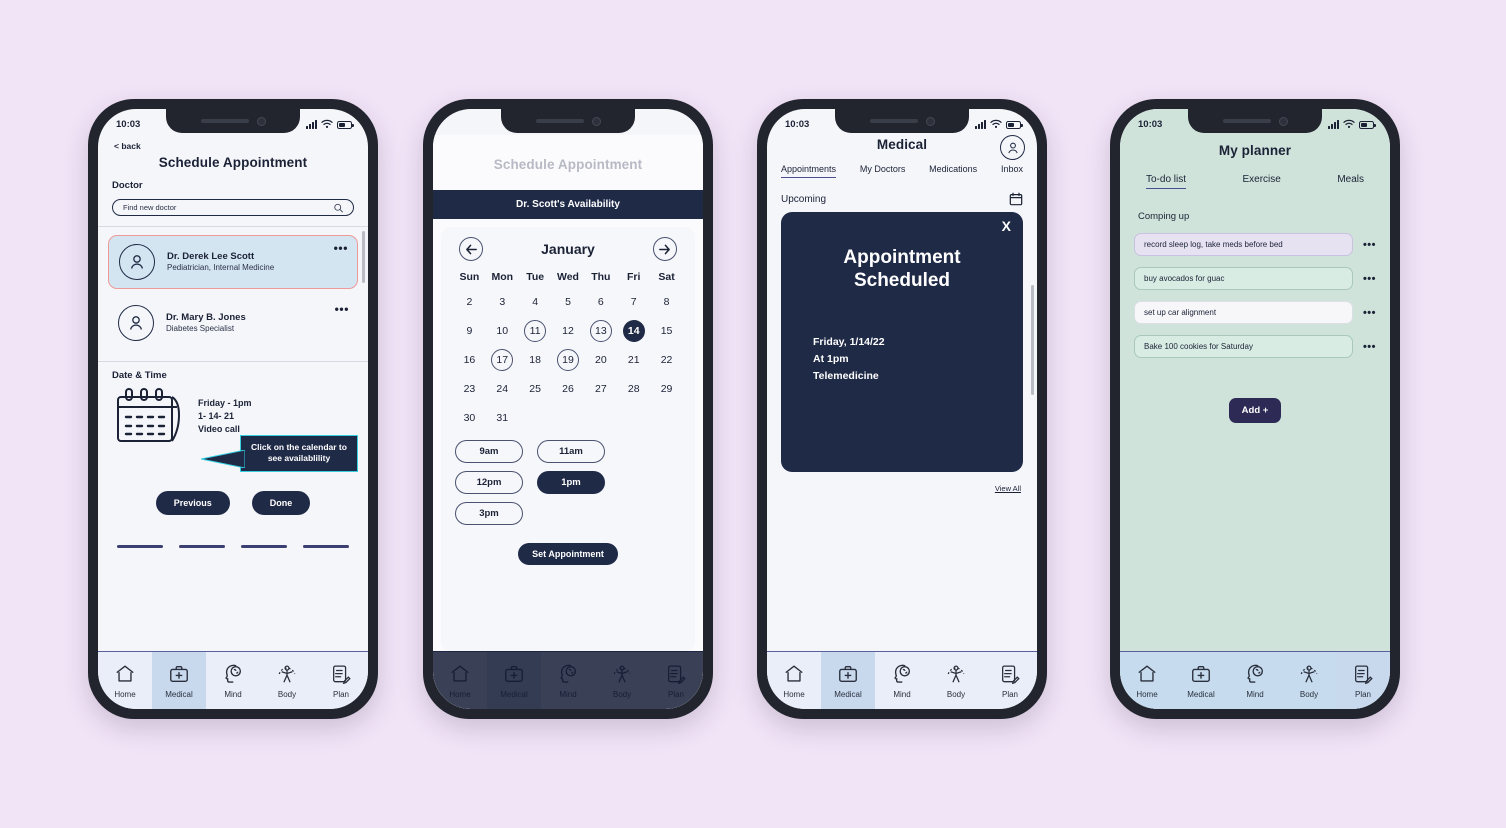 The image size is (1506, 828). Describe the element at coordinates (469, 359) in the screenshot. I see `calendar-day: 16` at that location.